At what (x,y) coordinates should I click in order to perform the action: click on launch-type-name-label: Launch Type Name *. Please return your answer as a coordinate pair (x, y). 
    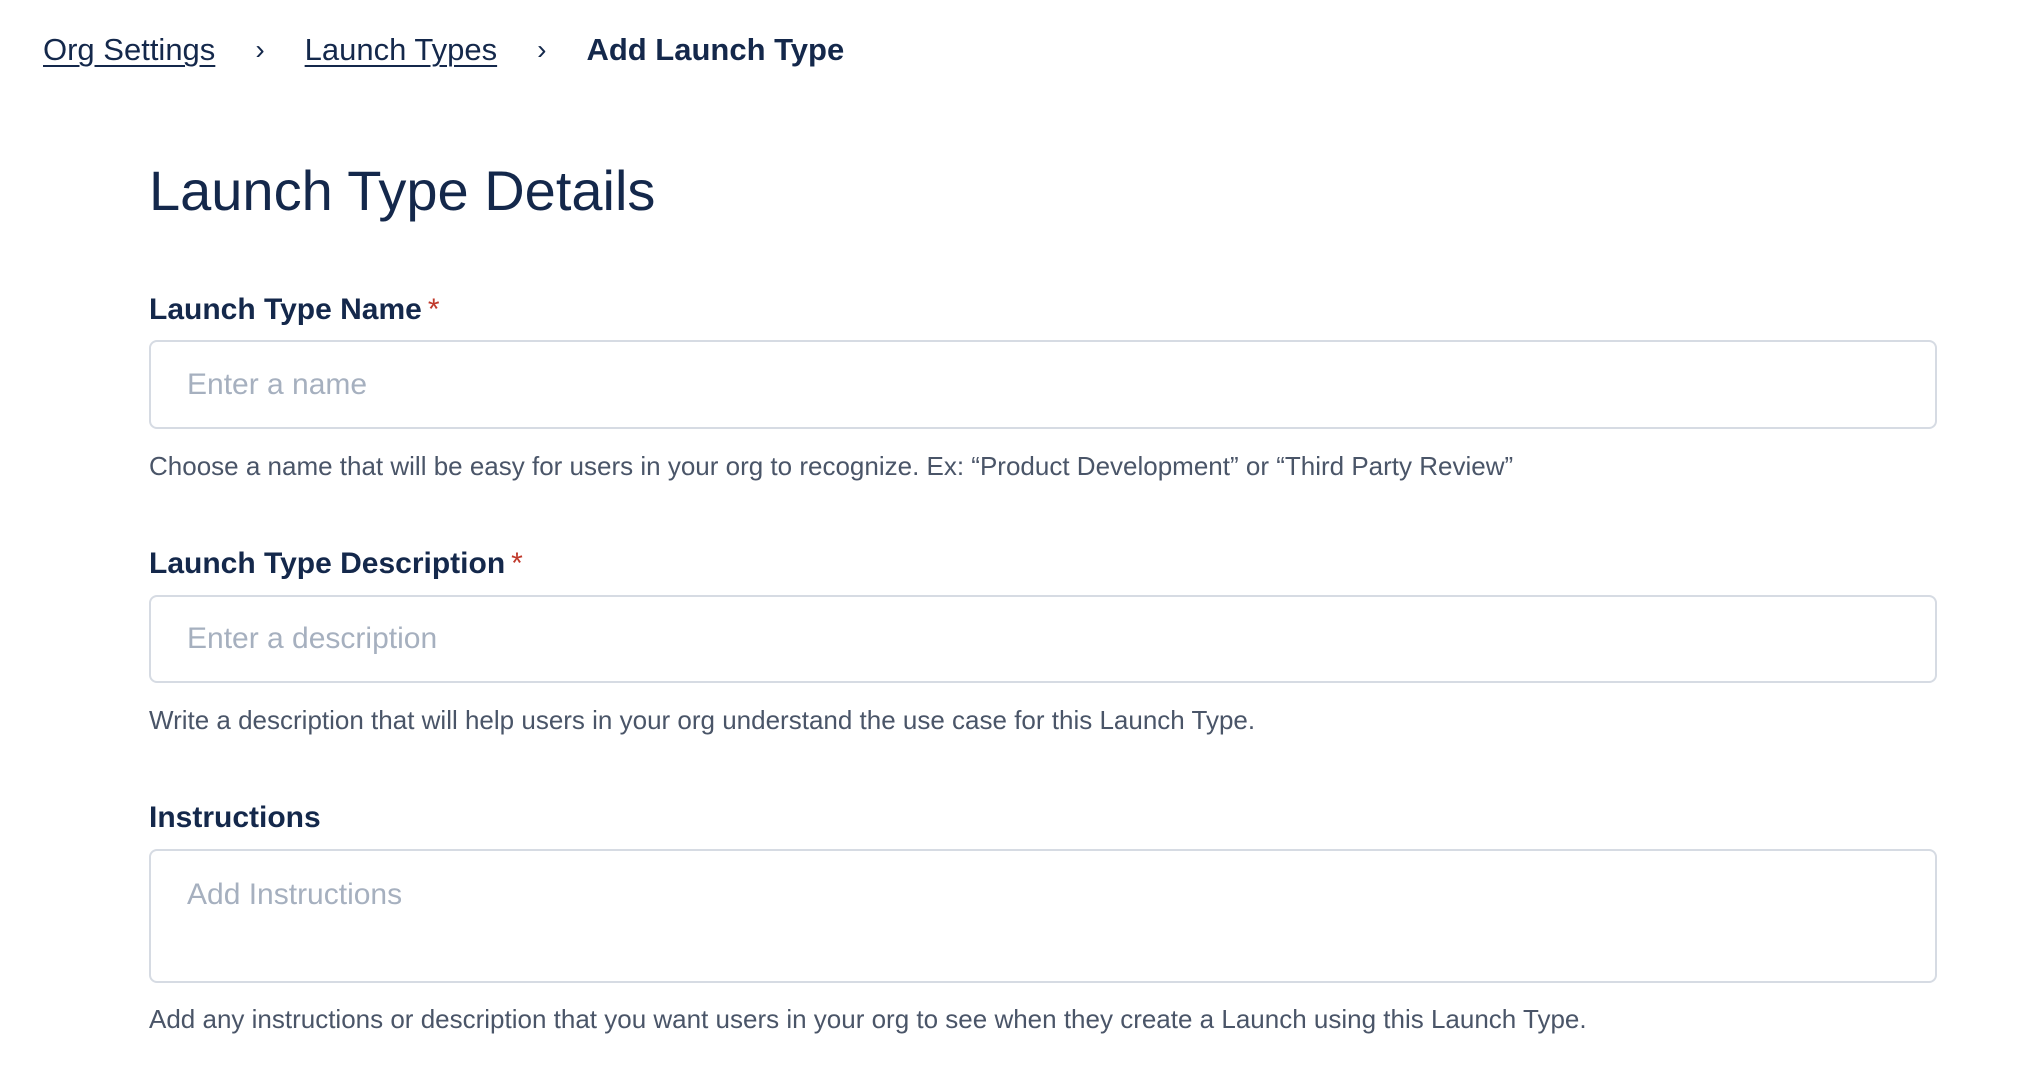
    Looking at the image, I should click on (294, 310).